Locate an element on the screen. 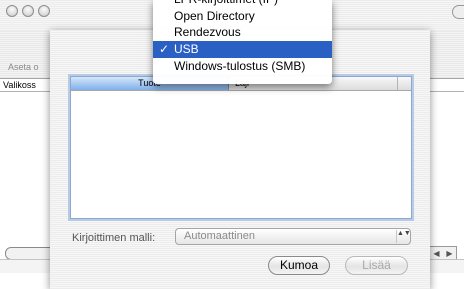 The width and height of the screenshot is (464, 289). back-list-header: Valikoss is located at coordinates (19, 85).